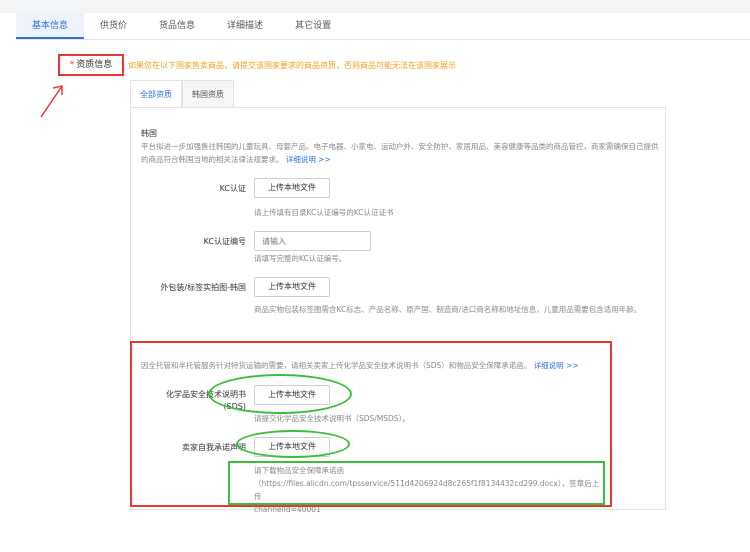  Describe the element at coordinates (224, 241) in the screenshot. I see `kc-number-label: KC认证编号` at that location.